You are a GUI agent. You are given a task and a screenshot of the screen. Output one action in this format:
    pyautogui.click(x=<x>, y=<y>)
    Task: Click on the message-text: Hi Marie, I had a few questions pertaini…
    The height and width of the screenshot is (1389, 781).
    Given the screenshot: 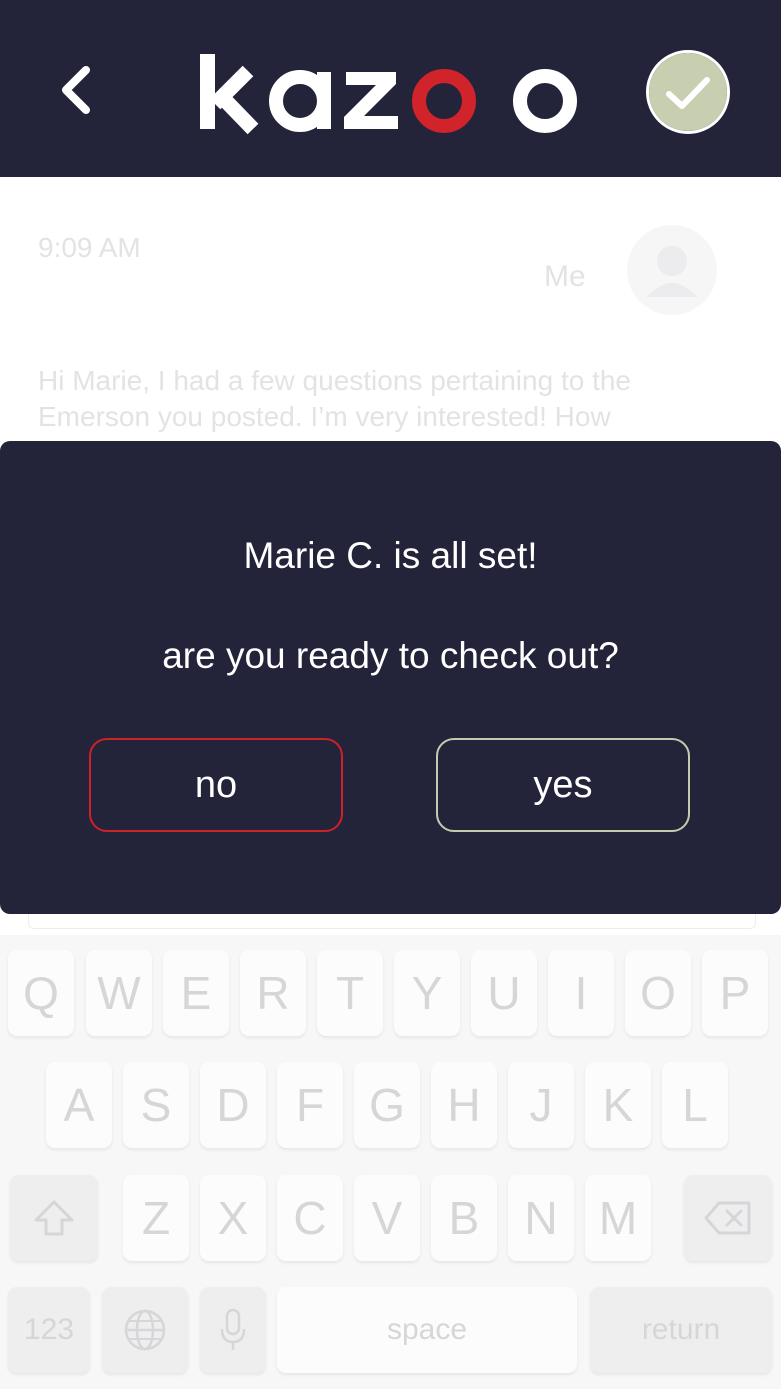 What is the action you would take?
    pyautogui.click(x=335, y=398)
    